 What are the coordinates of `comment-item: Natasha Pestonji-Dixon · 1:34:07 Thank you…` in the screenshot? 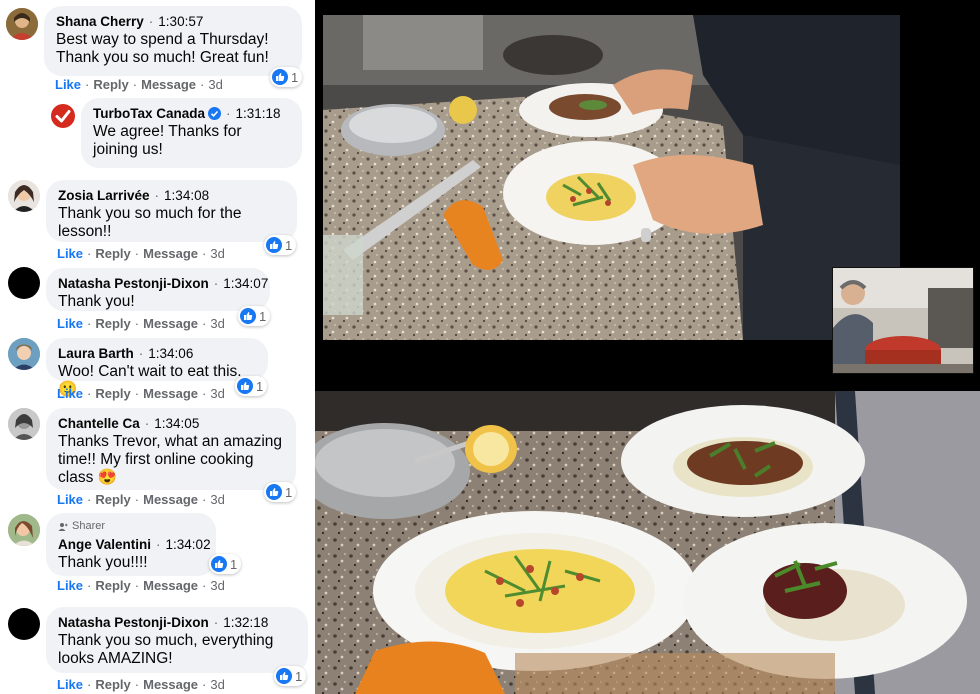 It's located at (157, 300).